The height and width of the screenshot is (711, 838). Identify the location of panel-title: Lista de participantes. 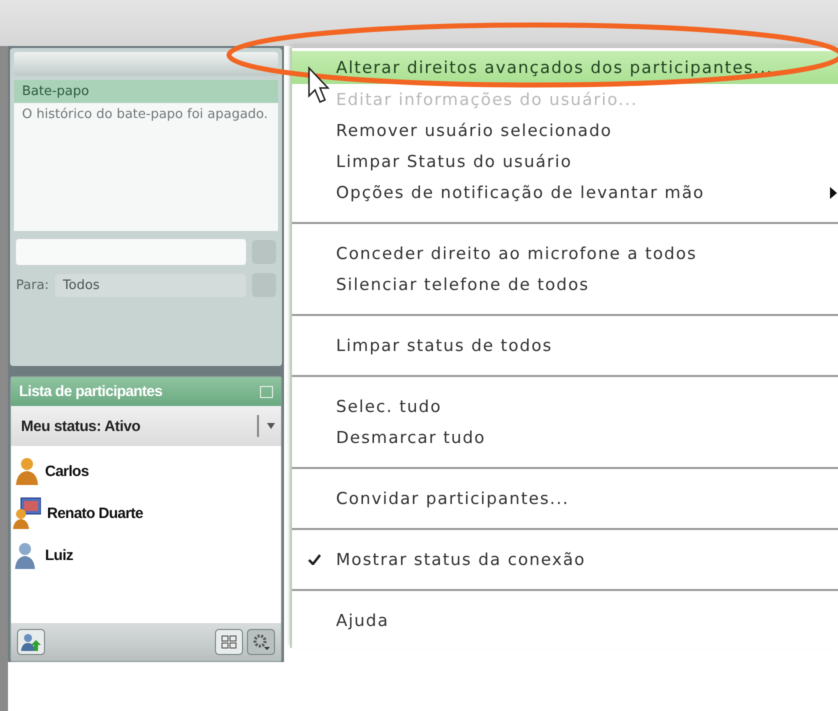
(90, 391).